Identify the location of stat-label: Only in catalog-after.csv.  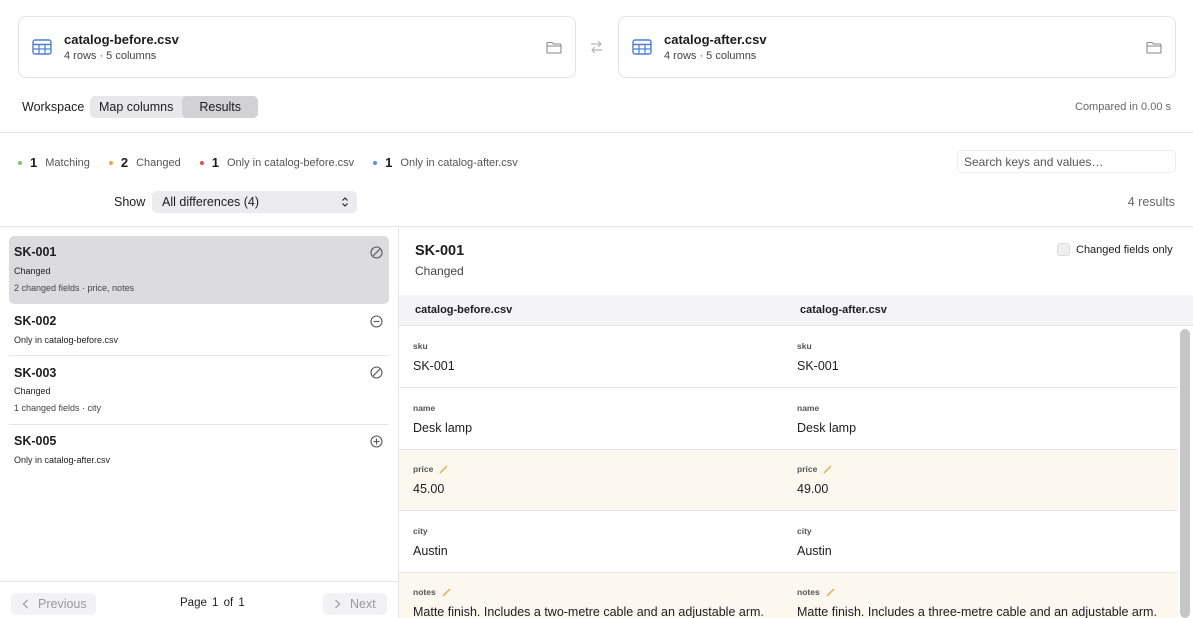
(459, 162).